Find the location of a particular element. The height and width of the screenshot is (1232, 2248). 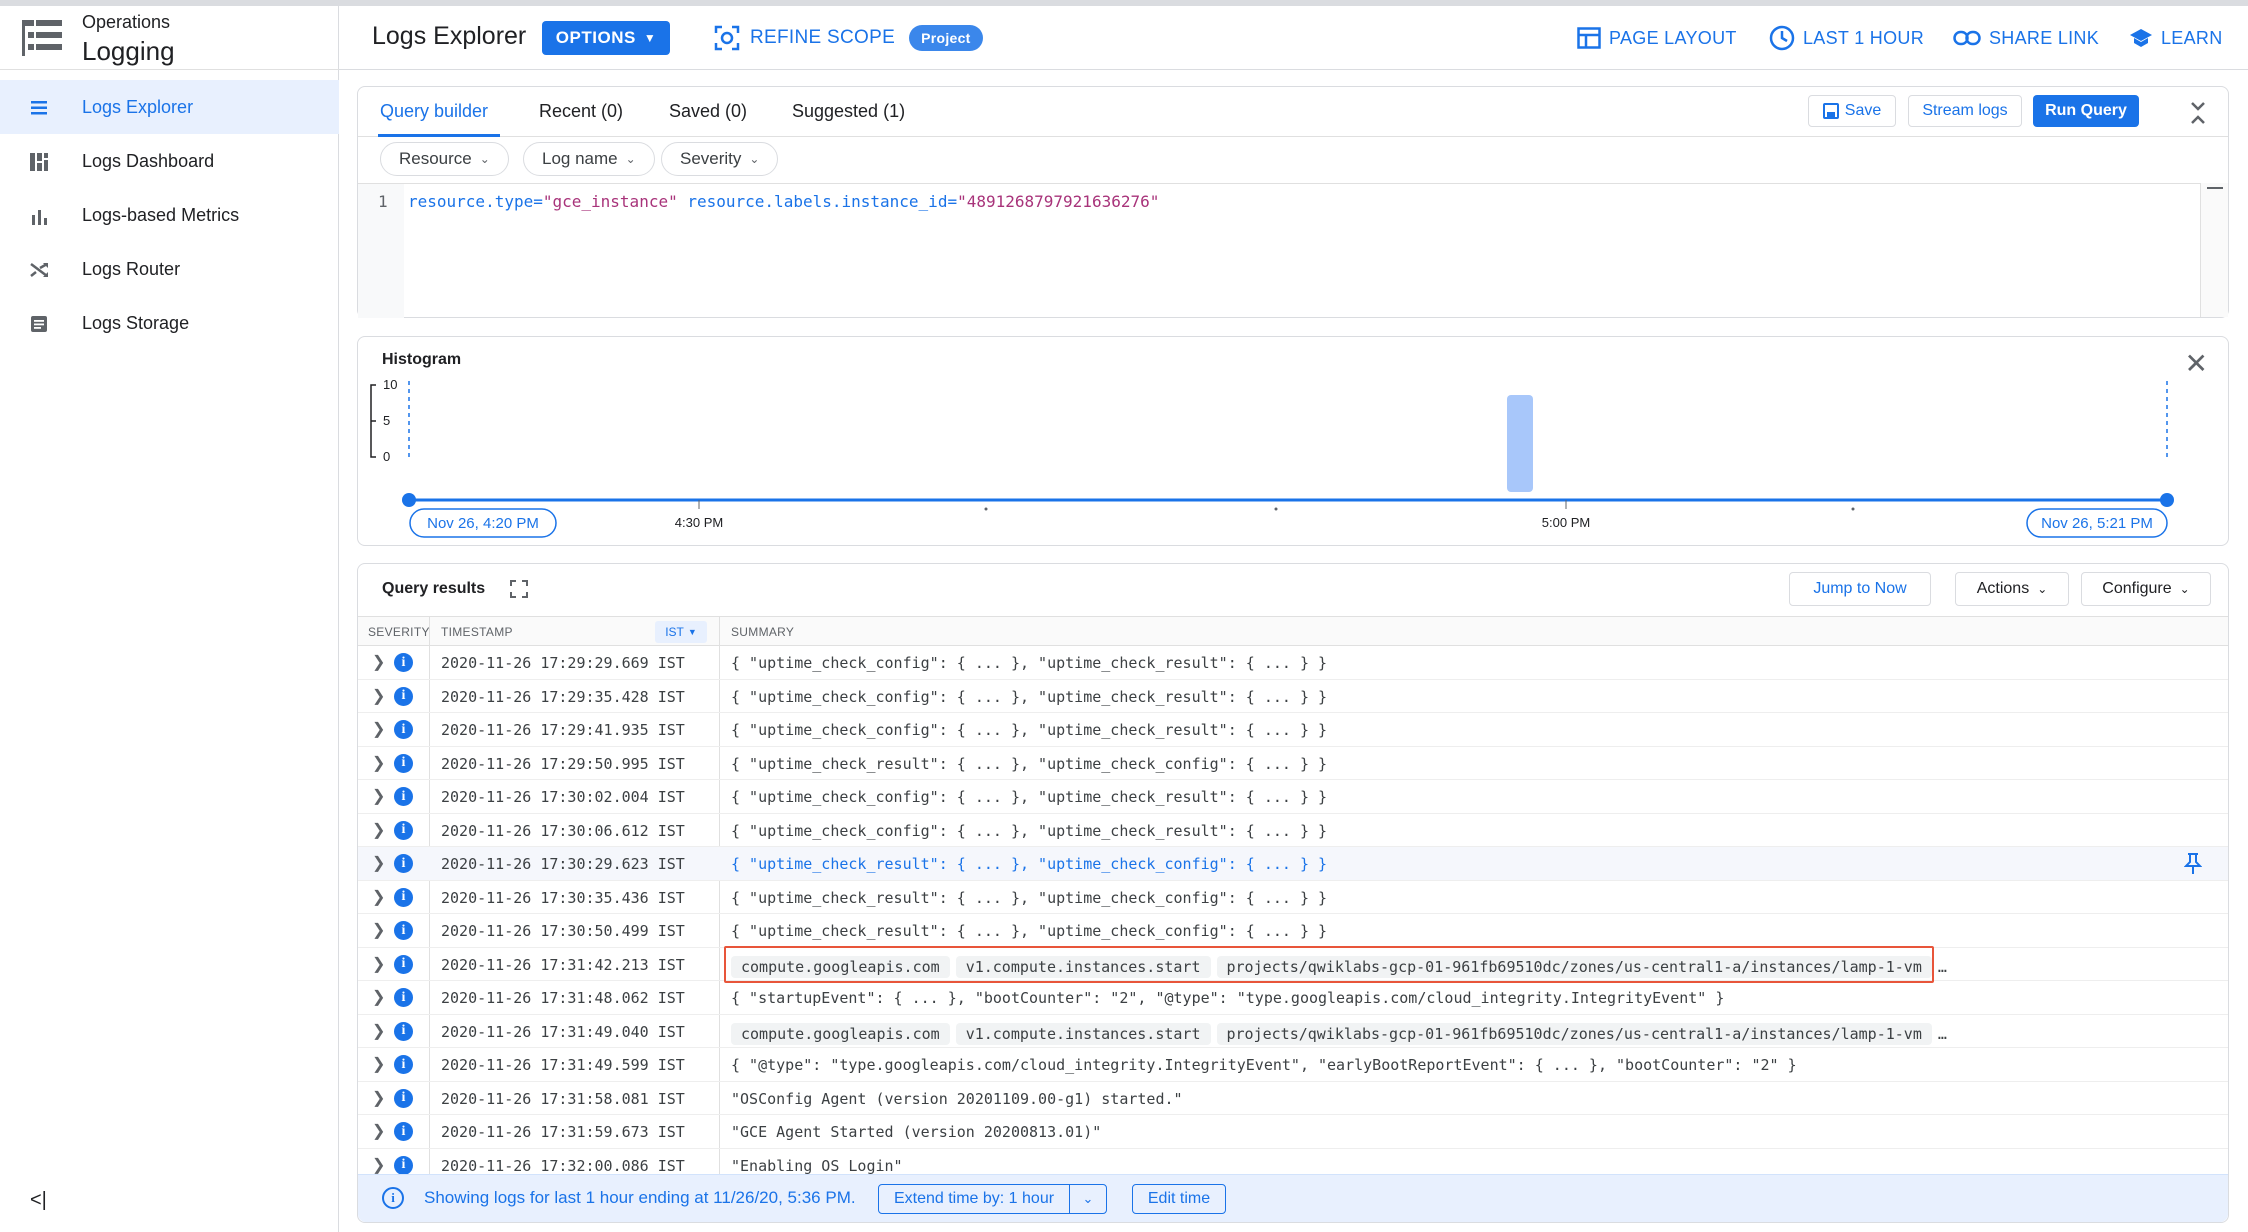

summary-field-chip: compute.googleapis.com is located at coordinates (840, 1033).